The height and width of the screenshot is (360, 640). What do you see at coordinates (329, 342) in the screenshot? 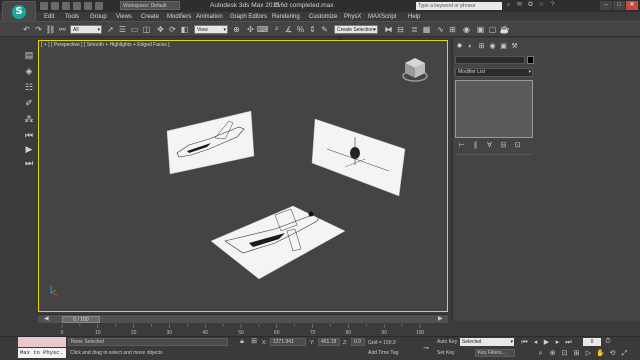
I see `y-coordinate-field: 461.18` at bounding box center [329, 342].